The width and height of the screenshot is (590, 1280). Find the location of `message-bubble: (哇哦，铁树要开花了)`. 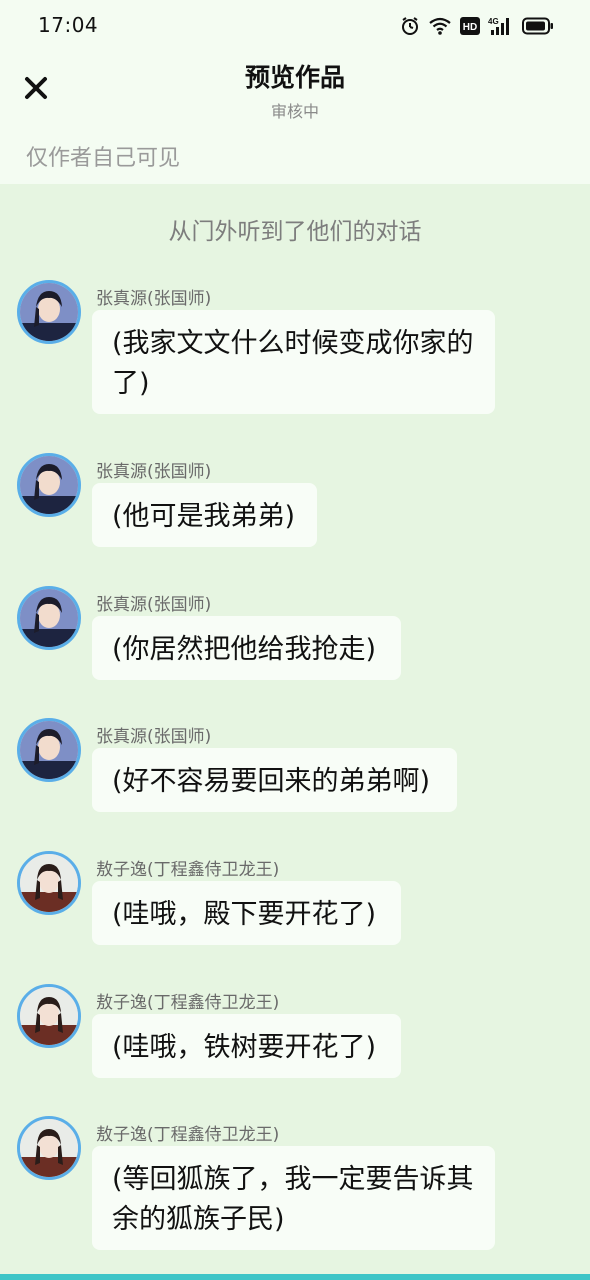

message-bubble: (哇哦，铁树要开花了) is located at coordinates (246, 1046).